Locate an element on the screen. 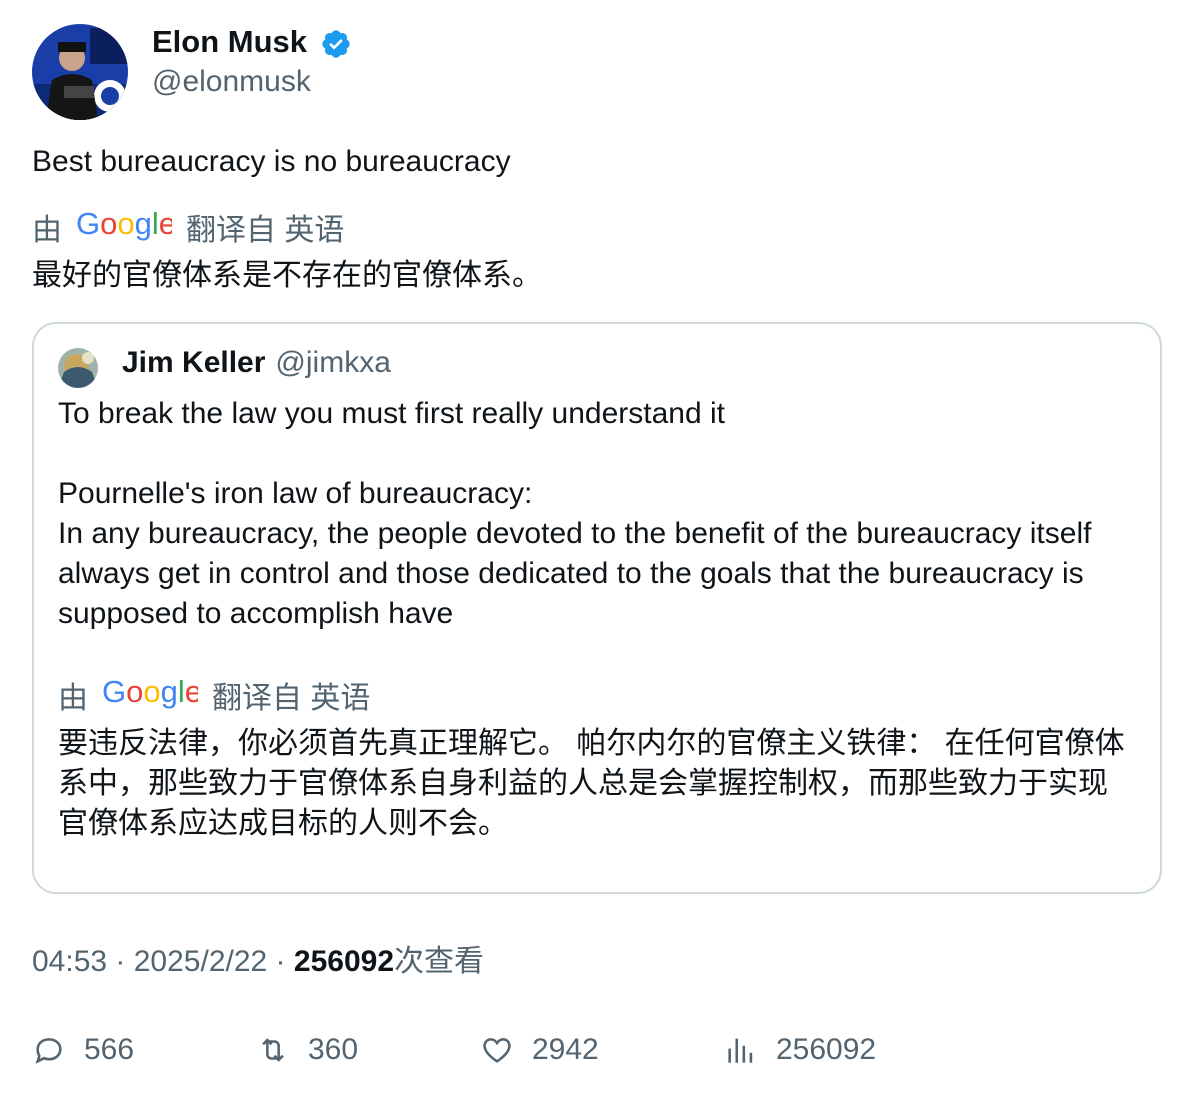  translation-attribution: 由 Google 翻译自 英语 is located at coordinates (188, 229).